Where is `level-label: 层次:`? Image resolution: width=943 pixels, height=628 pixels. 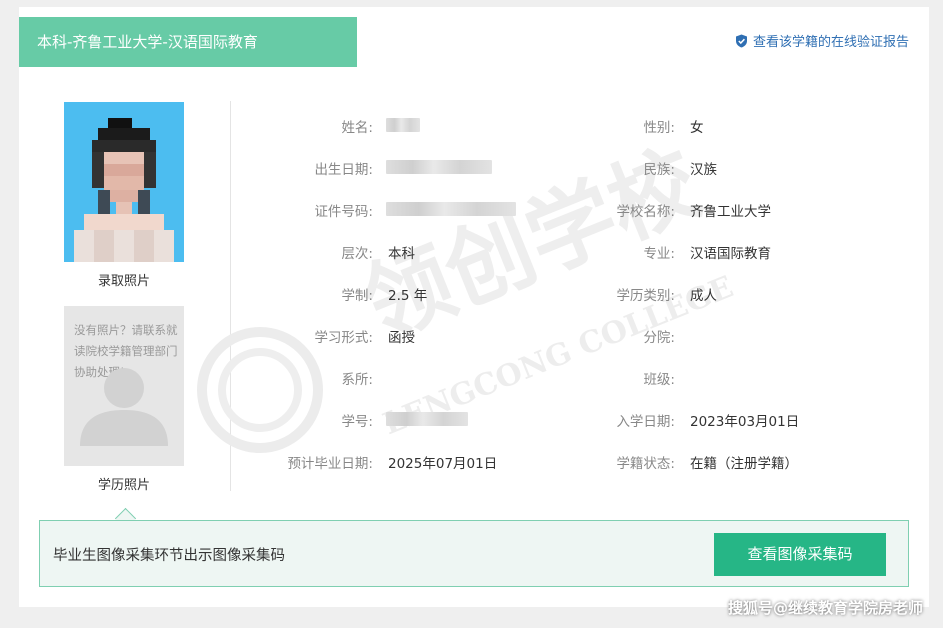 level-label: 层次: is located at coordinates (357, 254).